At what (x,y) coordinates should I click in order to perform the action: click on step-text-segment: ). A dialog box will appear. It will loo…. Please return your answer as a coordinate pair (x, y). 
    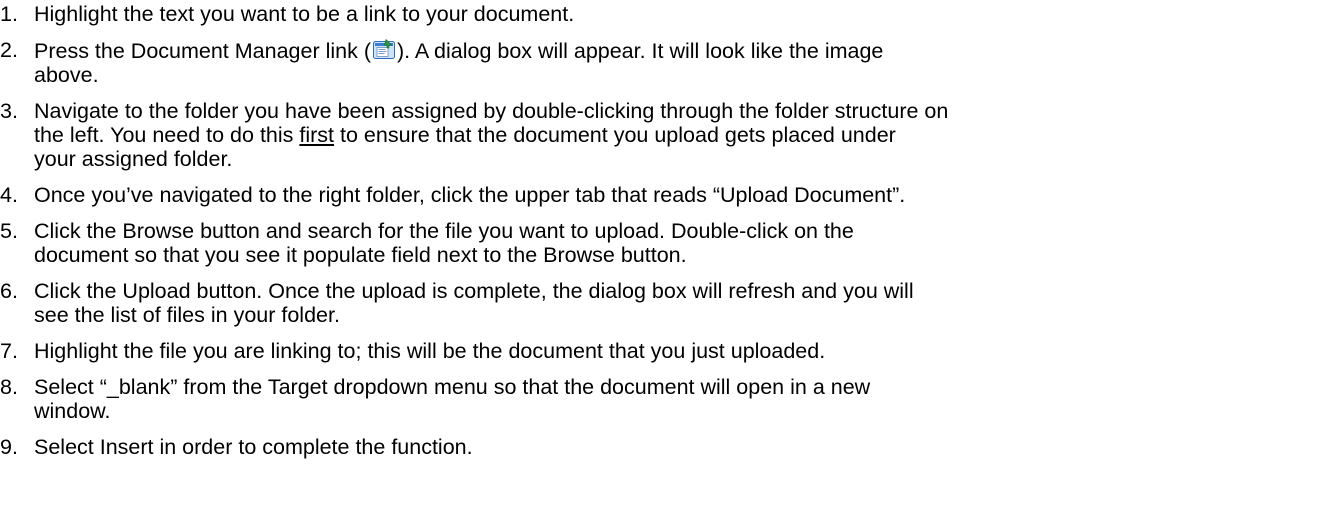
    Looking at the image, I should click on (640, 51).